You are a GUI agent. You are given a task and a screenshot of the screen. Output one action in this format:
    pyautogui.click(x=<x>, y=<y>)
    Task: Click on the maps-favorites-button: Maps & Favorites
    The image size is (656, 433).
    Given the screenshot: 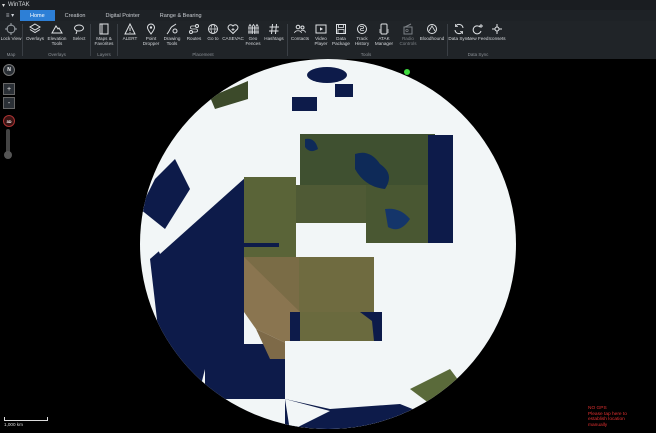 What is the action you would take?
    pyautogui.click(x=104, y=34)
    